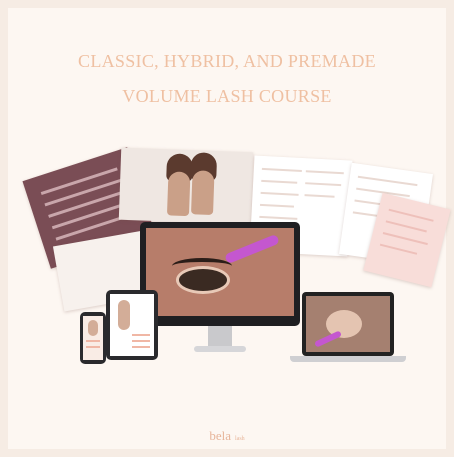 Image resolution: width=454 pixels, height=457 pixels. Describe the element at coordinates (220, 435) in the screenshot. I see `brand-name: bela` at that location.